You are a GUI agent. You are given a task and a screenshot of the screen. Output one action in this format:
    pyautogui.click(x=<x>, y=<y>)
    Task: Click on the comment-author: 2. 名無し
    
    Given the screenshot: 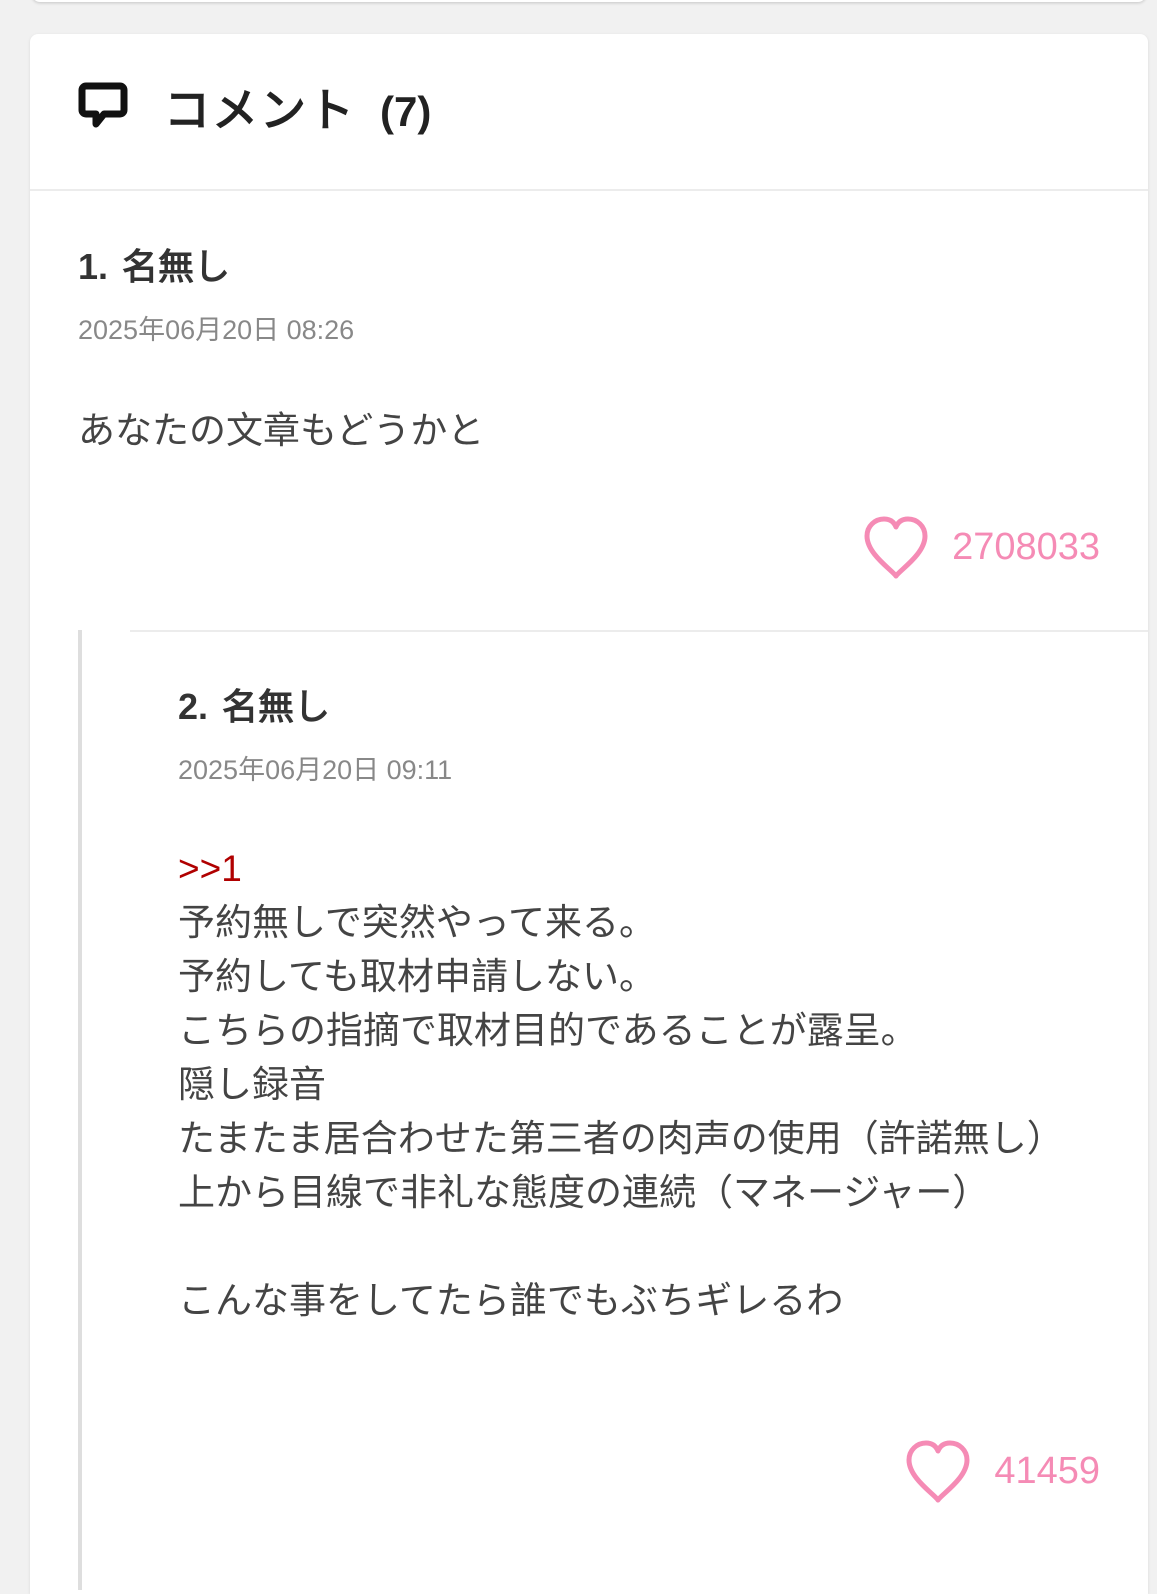 What is the action you would take?
    pyautogui.click(x=254, y=707)
    